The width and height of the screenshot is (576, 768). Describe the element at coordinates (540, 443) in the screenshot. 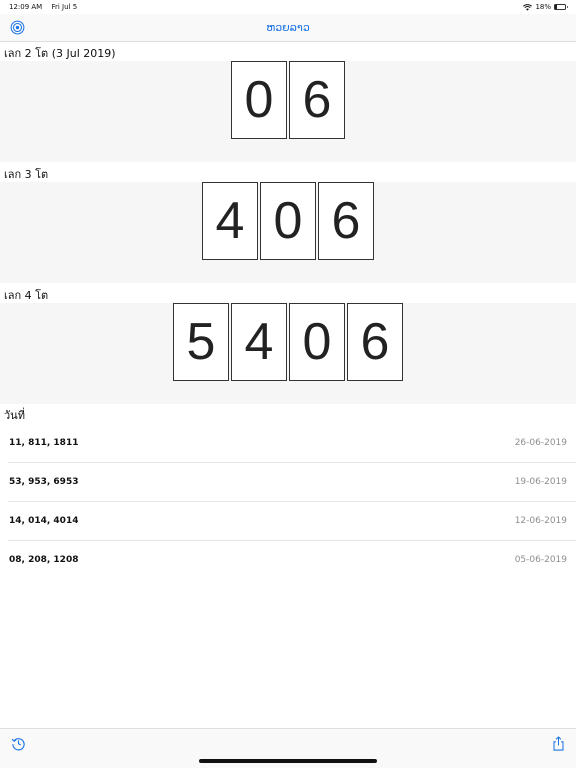

I see `item-date: 26-06-2019` at that location.